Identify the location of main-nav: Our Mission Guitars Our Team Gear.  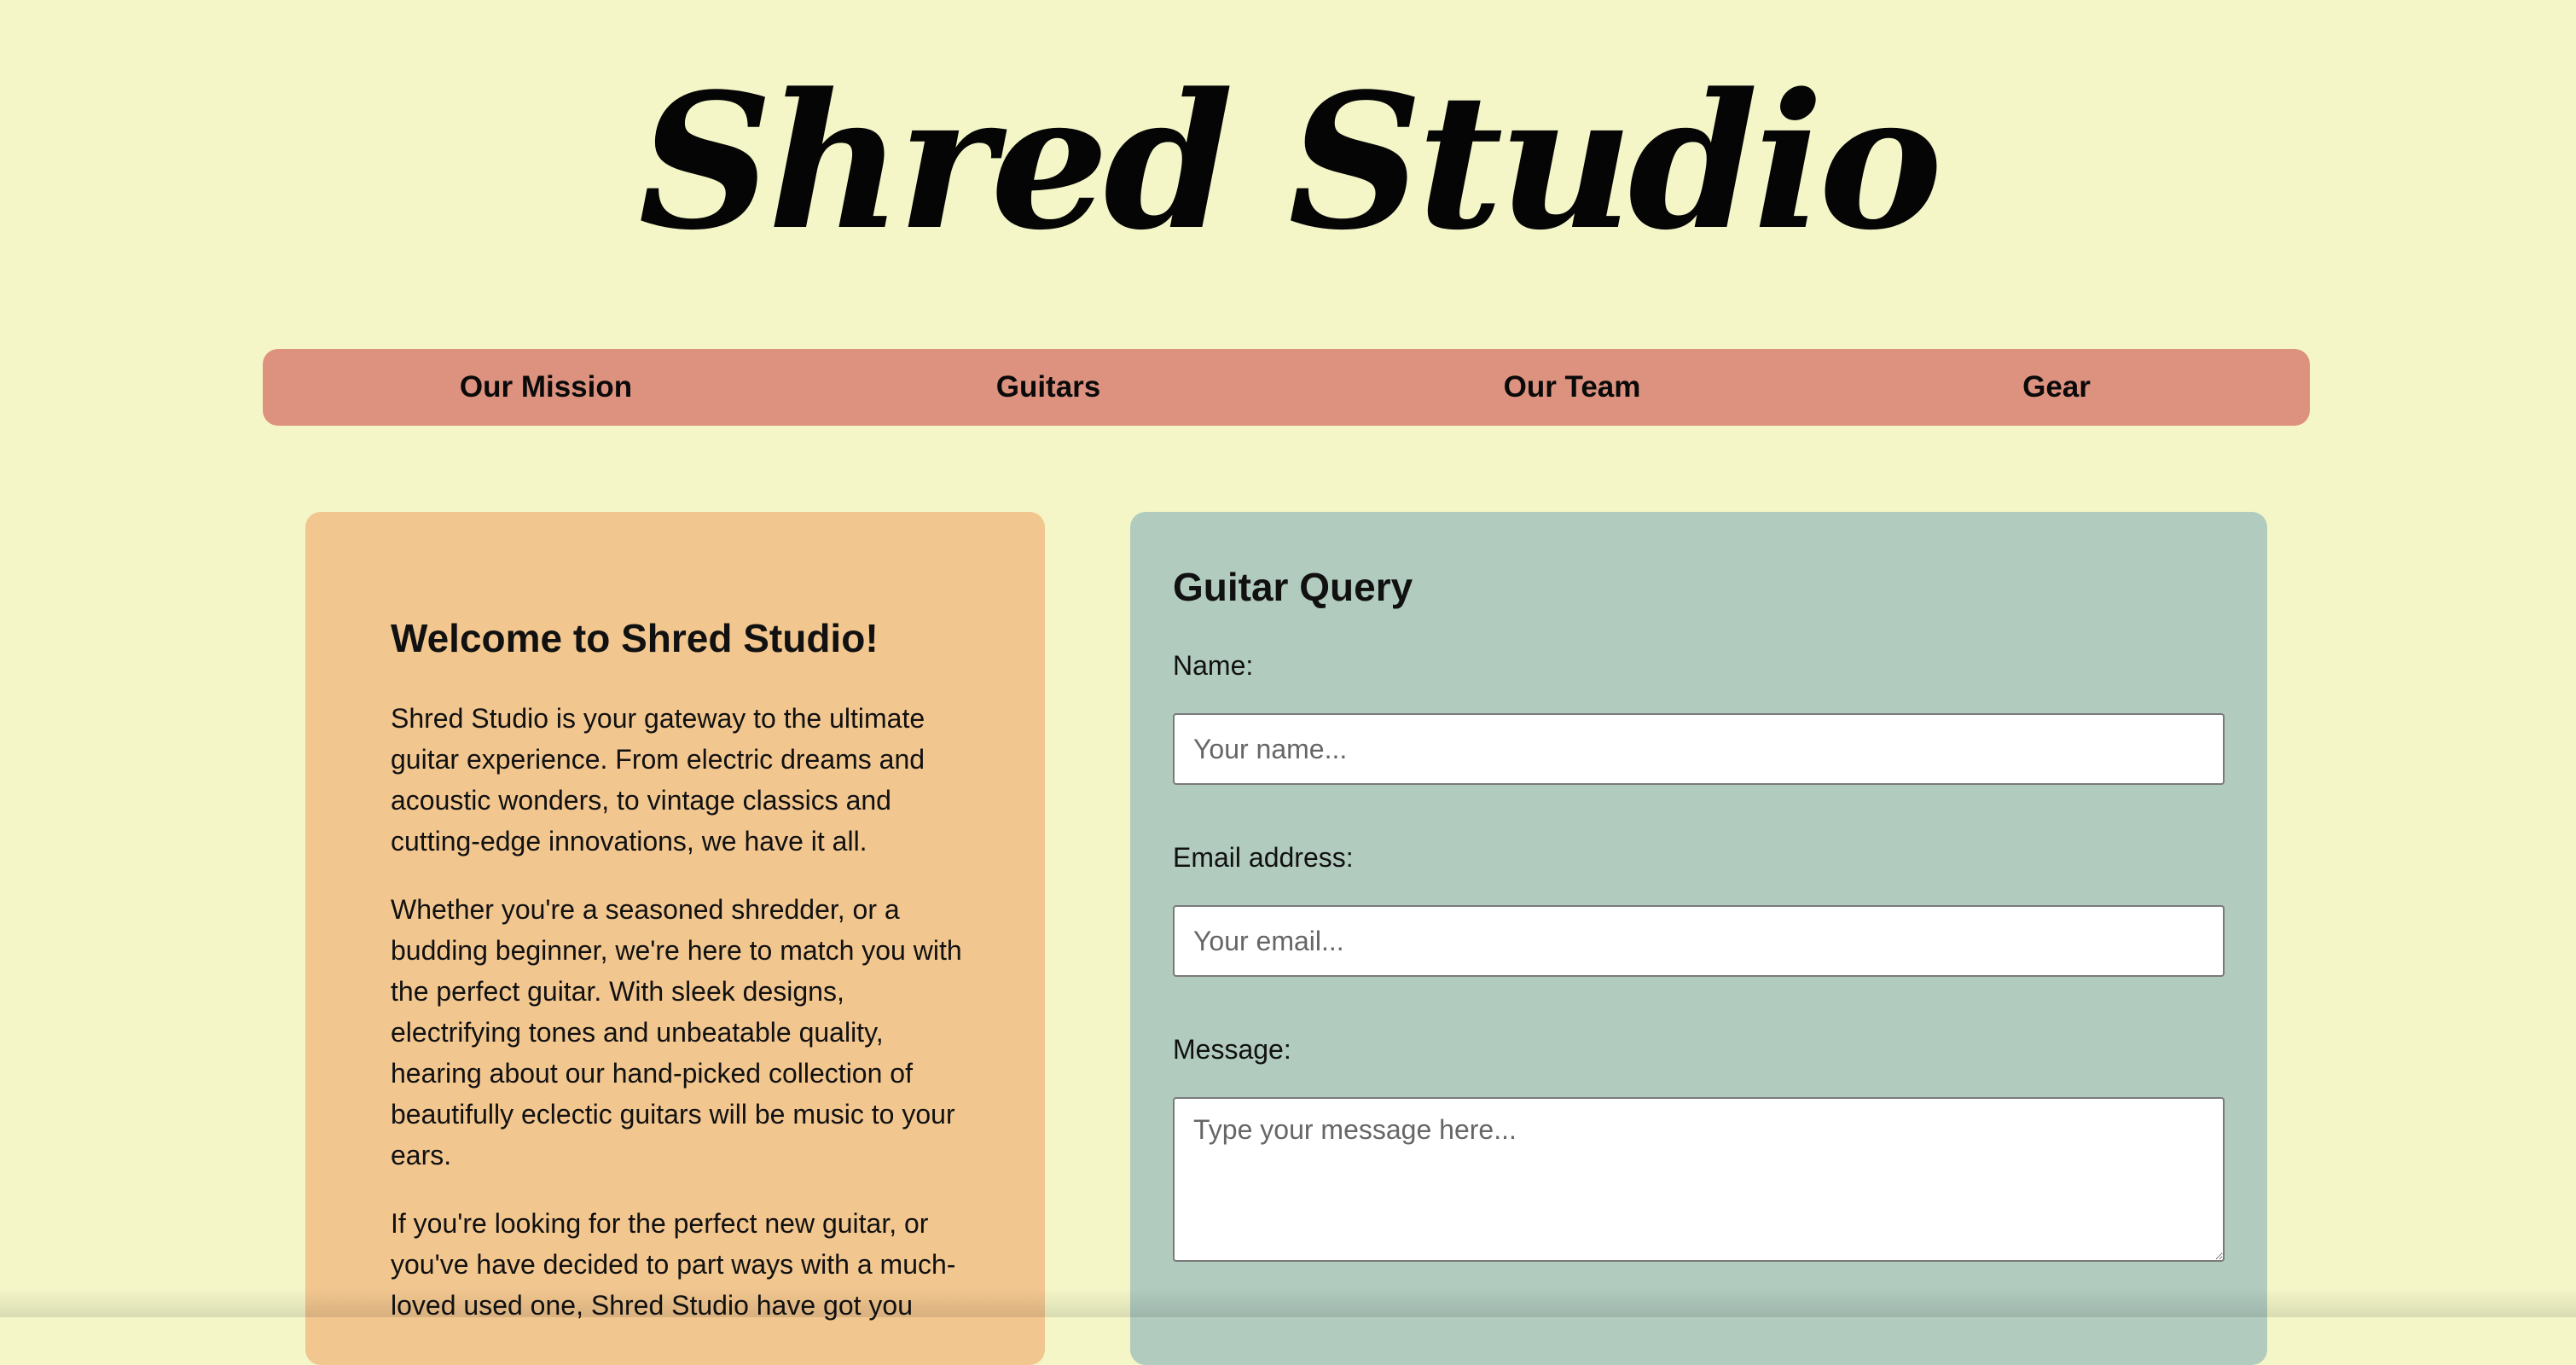
(1286, 388).